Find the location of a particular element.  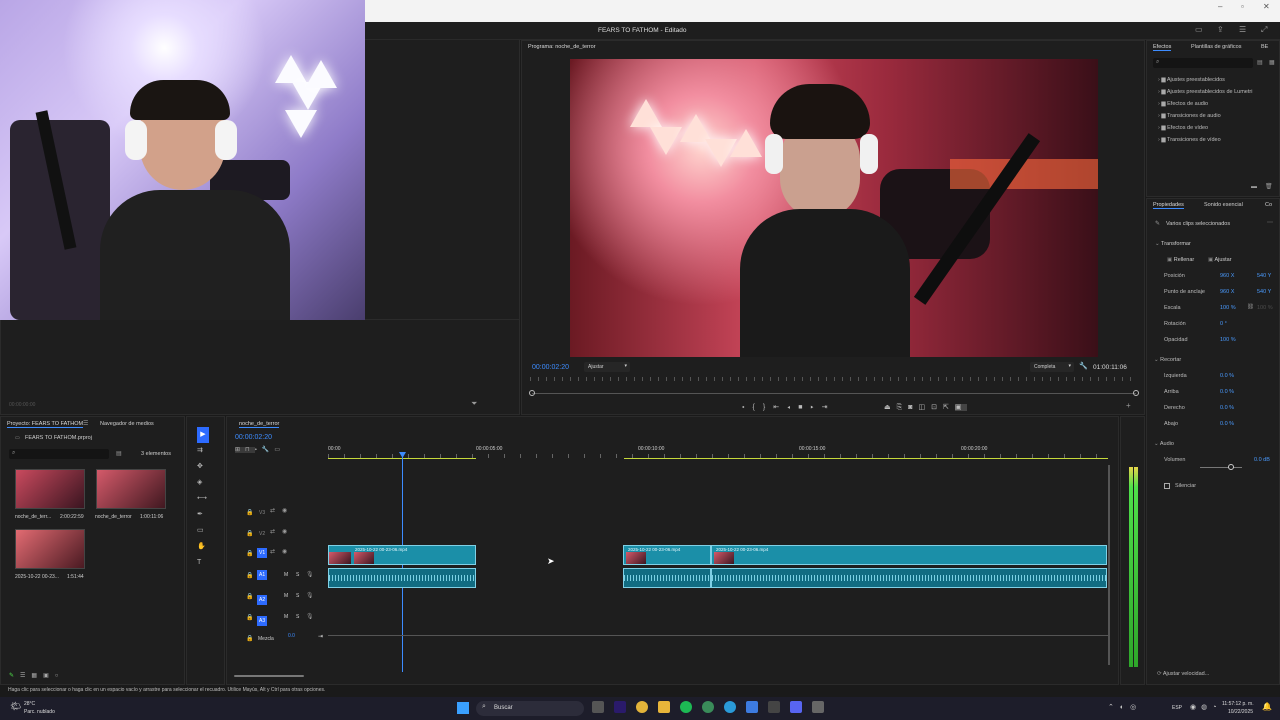

wrench-icon: 🔧 is located at coordinates (1083, 367).